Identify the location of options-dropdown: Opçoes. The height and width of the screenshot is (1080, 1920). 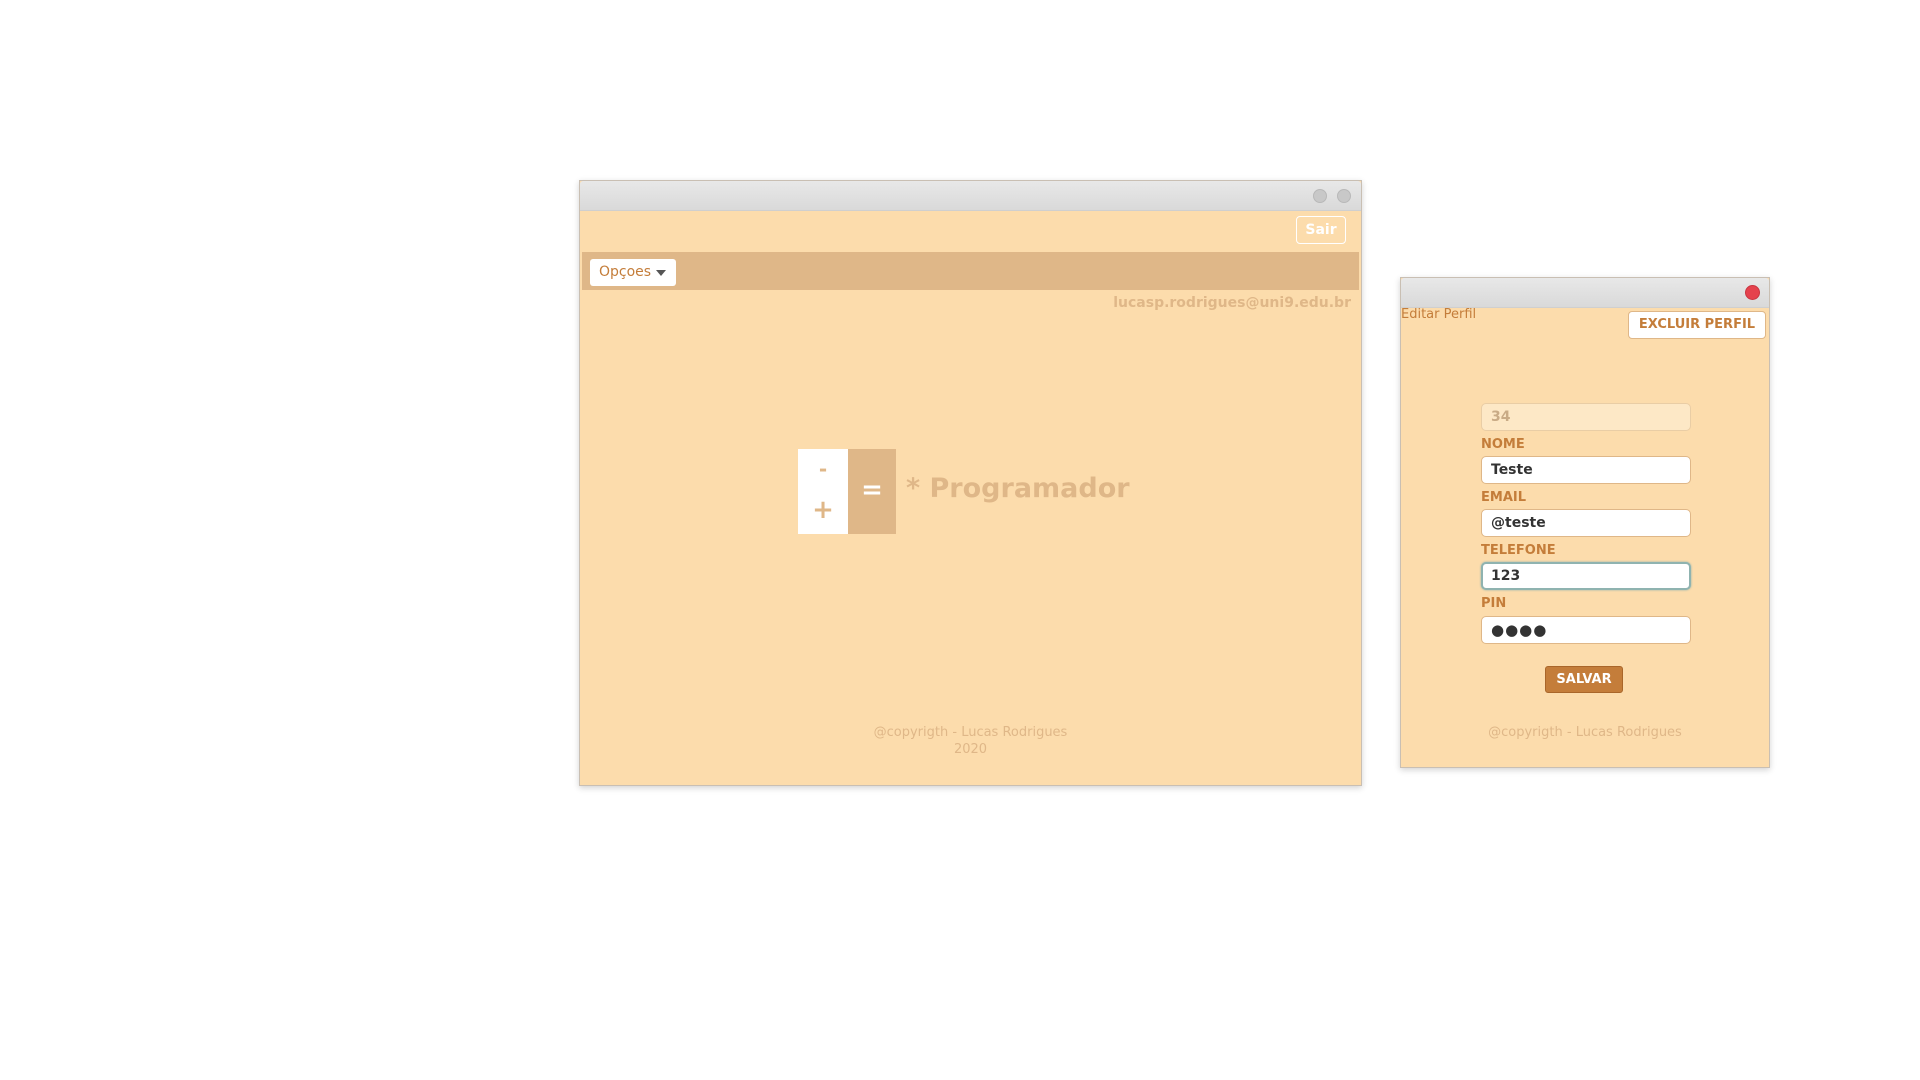
(633, 272).